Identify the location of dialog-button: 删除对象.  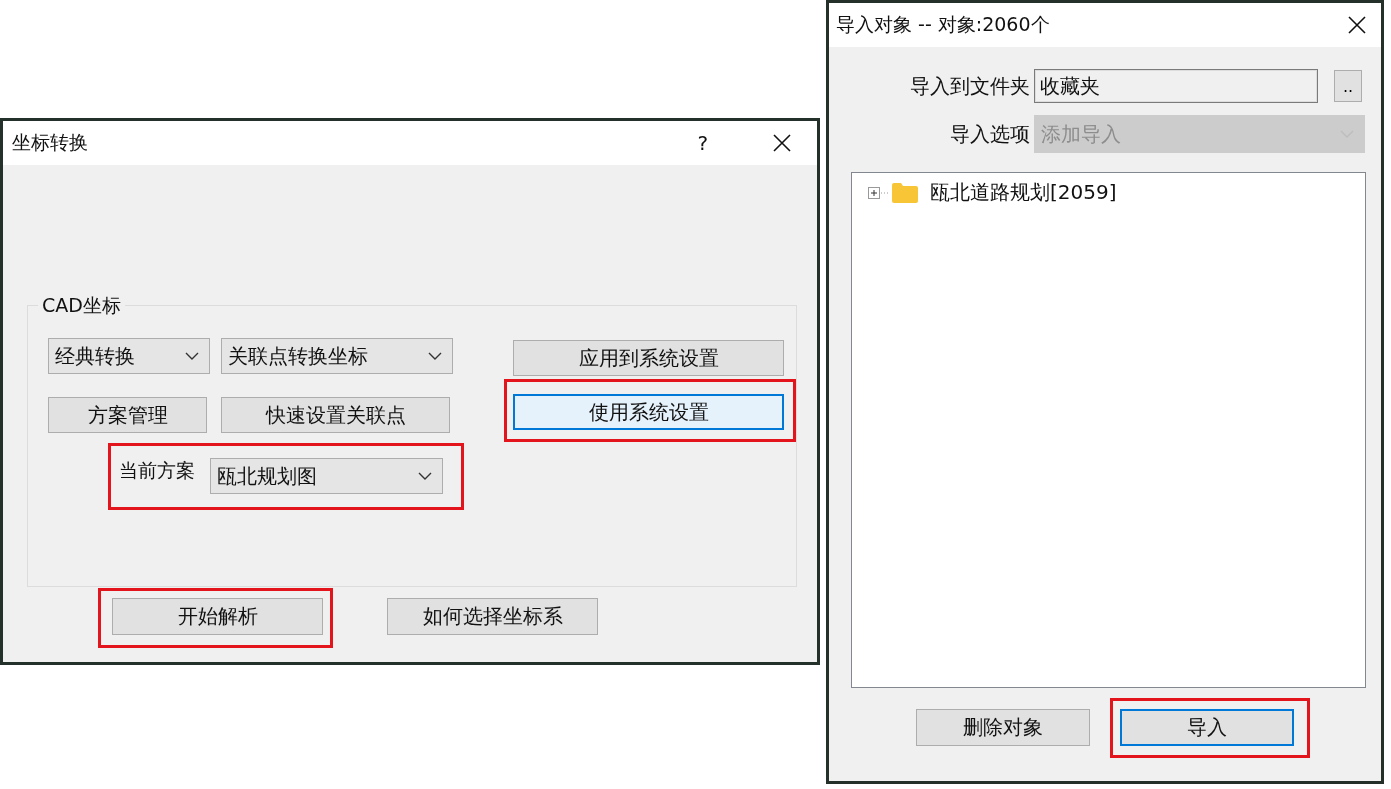
(1003, 727).